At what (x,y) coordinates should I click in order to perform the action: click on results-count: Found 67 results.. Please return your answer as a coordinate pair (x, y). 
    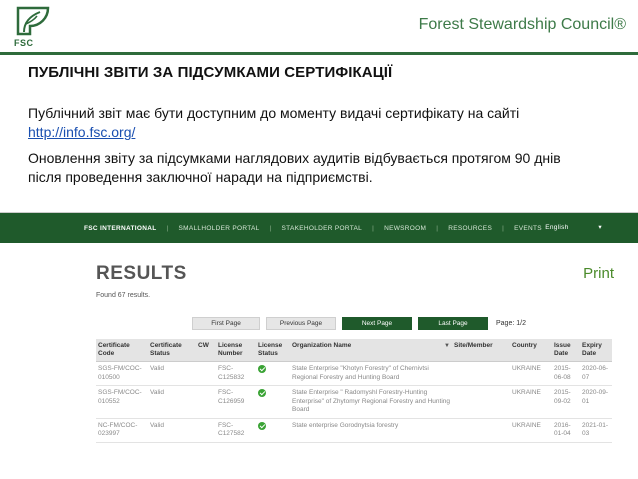
    Looking at the image, I should click on (123, 295).